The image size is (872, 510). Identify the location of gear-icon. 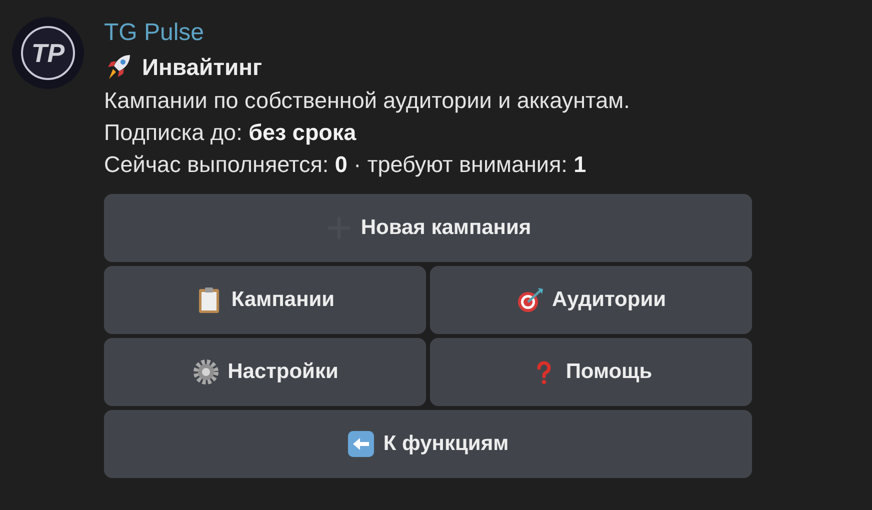
(206, 372).